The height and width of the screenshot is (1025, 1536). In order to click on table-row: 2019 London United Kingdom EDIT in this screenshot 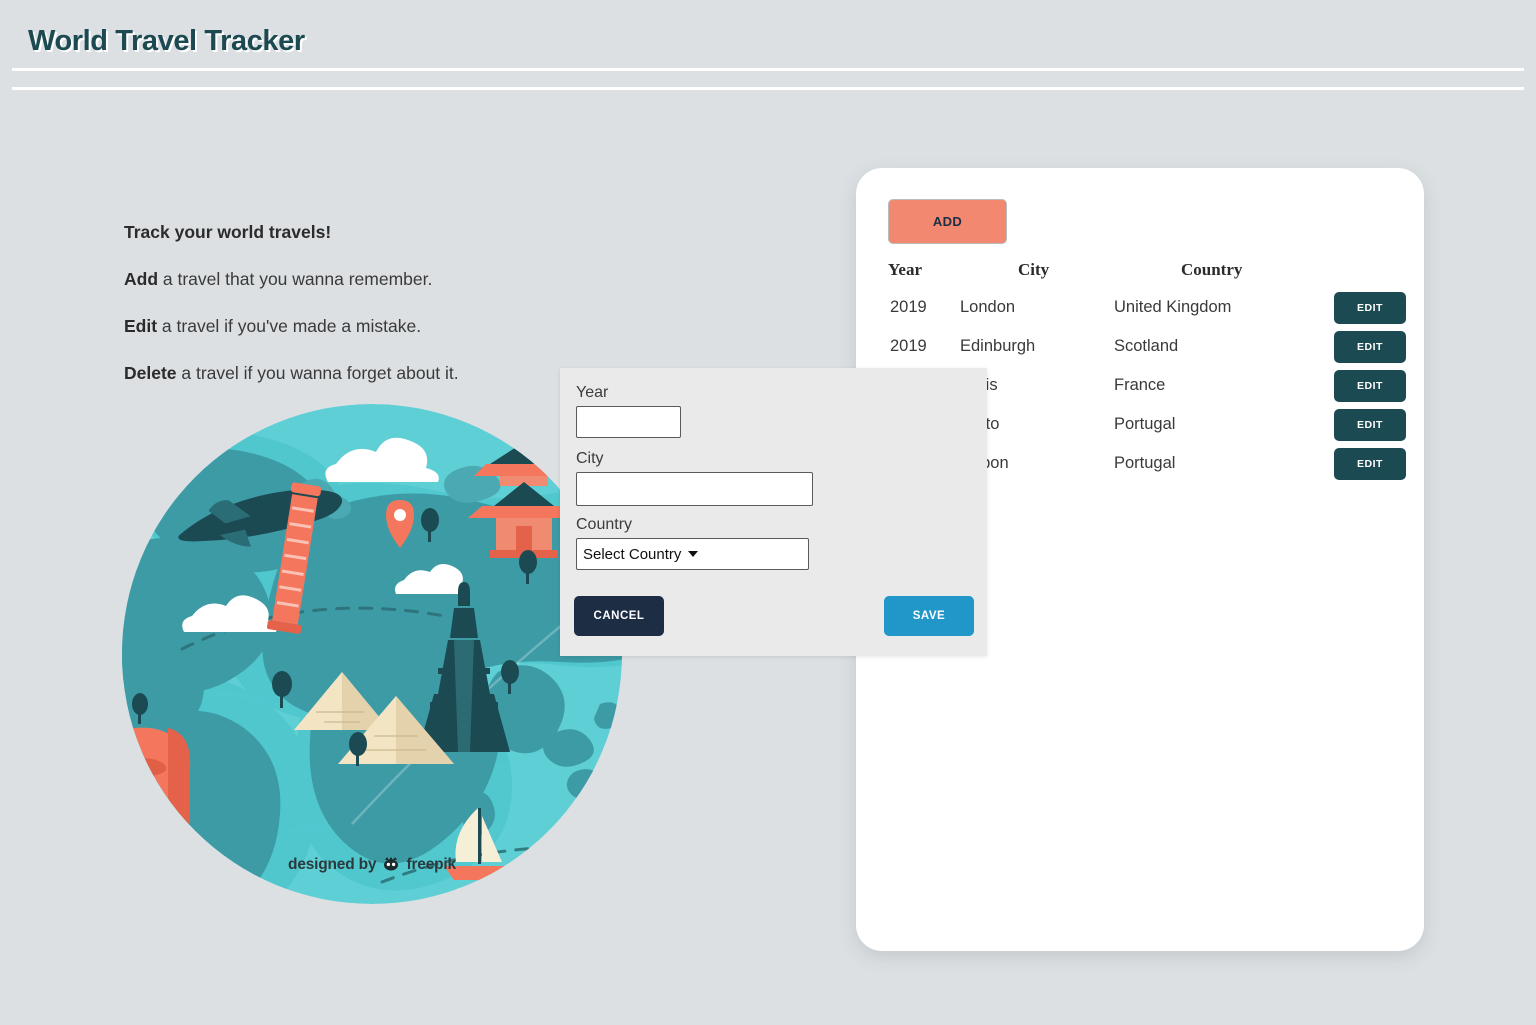, I will do `click(1147, 311)`.